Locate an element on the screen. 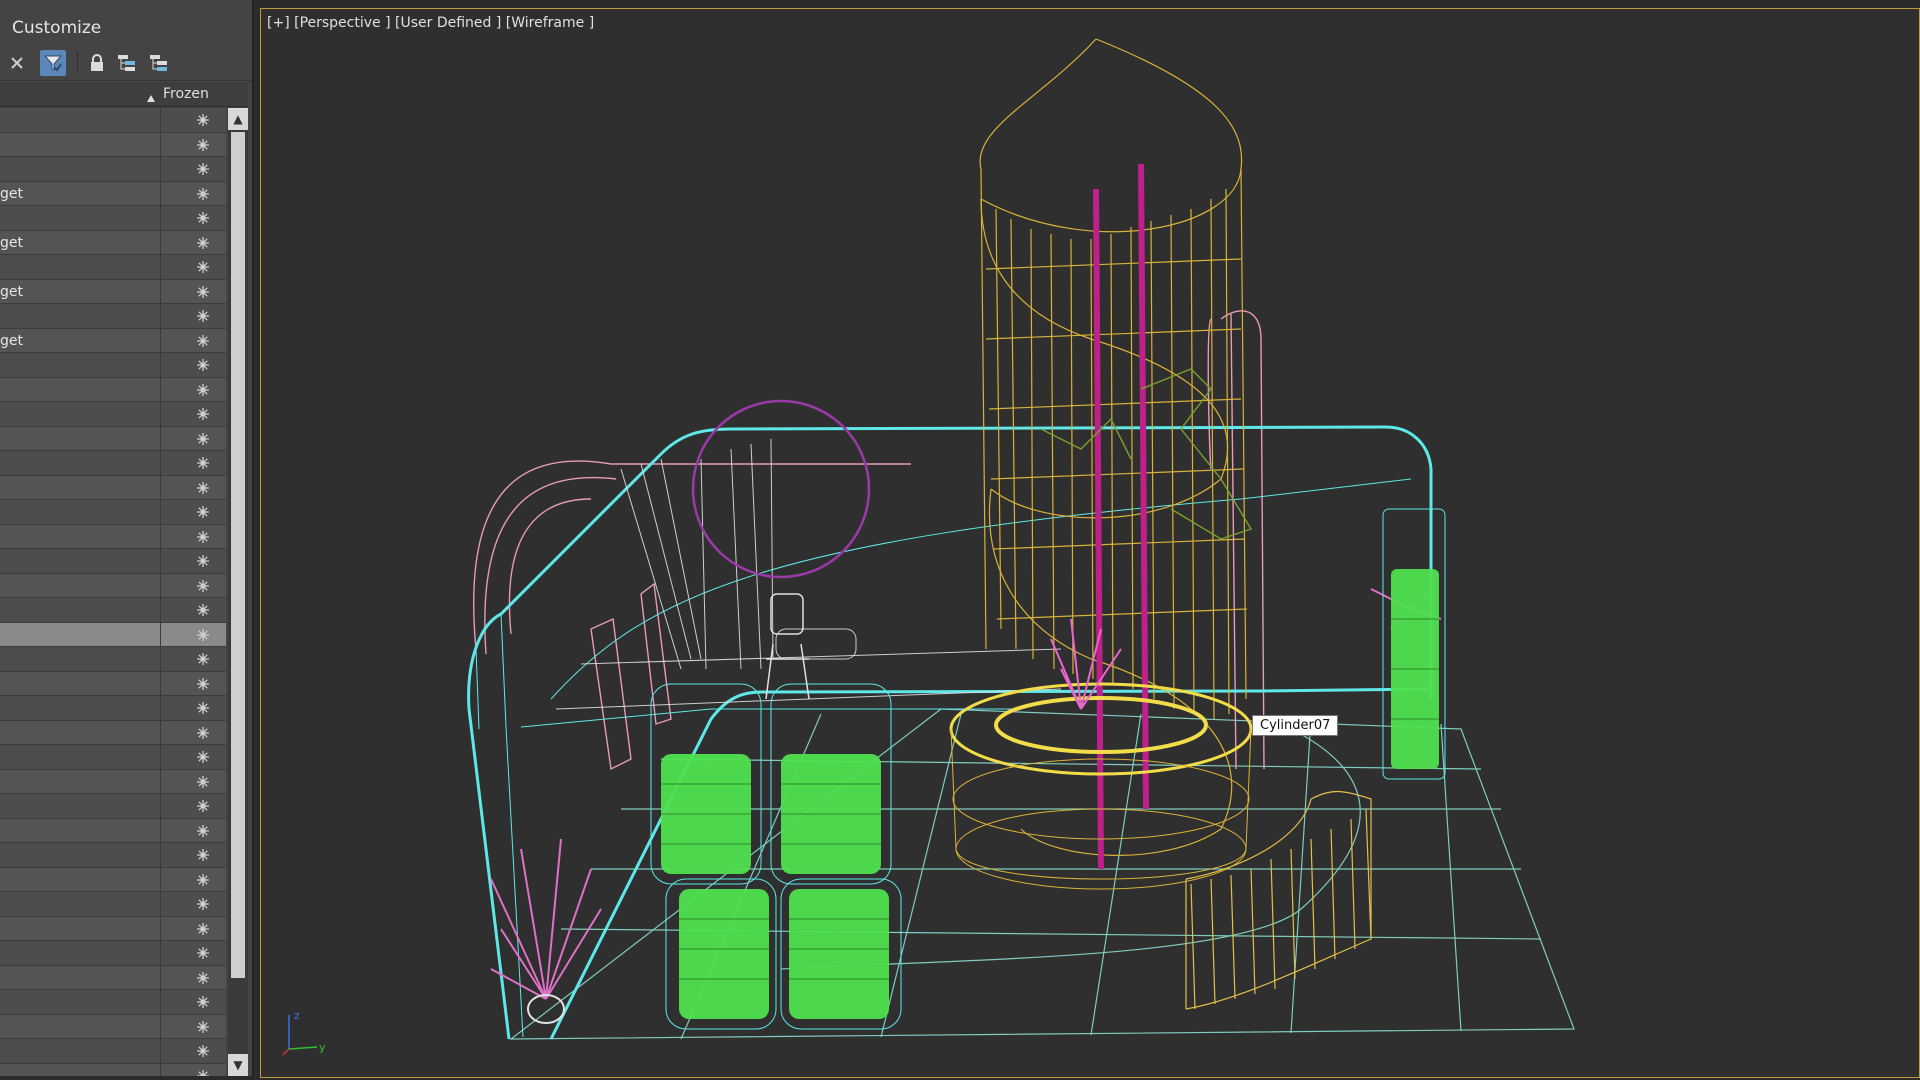 The width and height of the screenshot is (1920, 1080). frozen-column-label: Frozen is located at coordinates (186, 94).